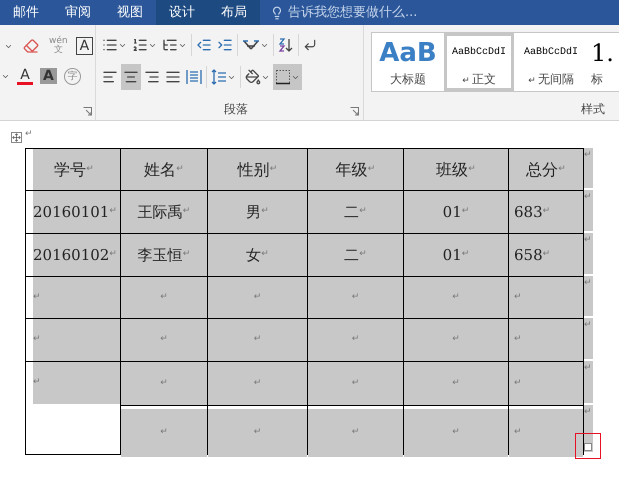  I want to click on paragraph-mark-icon, so click(310, 45).